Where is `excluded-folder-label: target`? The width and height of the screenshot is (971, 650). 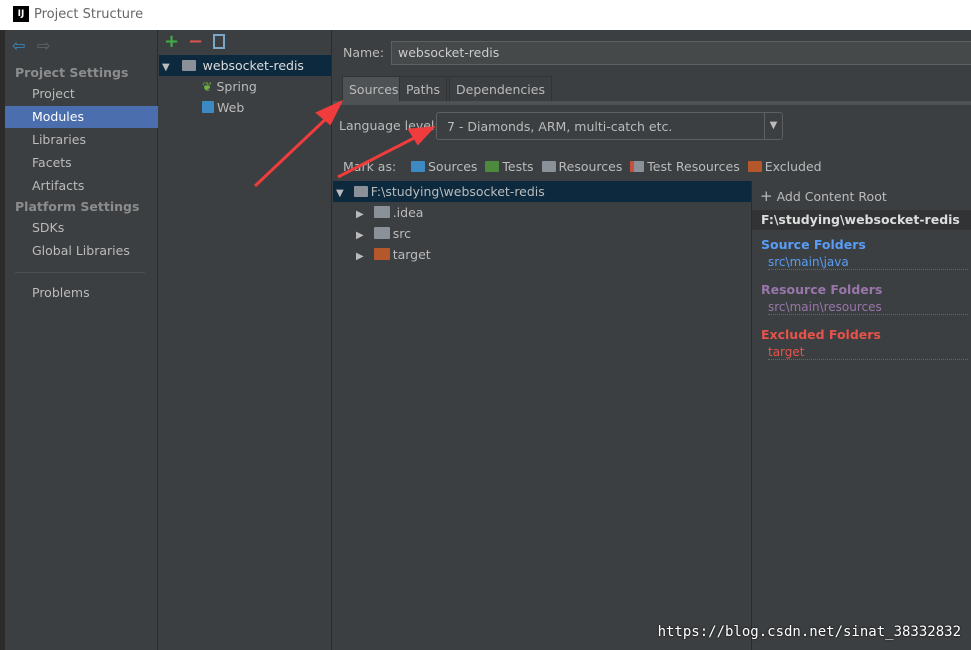
excluded-folder-label: target is located at coordinates (868, 352).